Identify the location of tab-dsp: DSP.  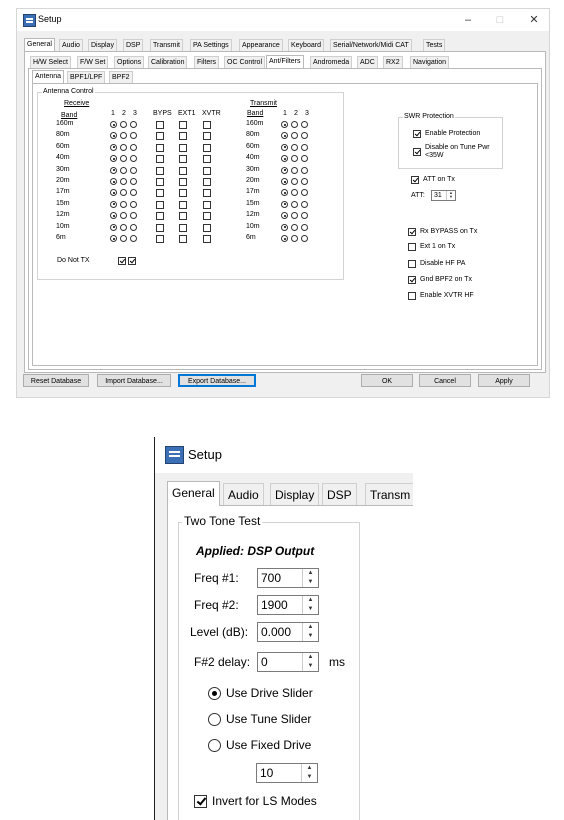
(133, 45).